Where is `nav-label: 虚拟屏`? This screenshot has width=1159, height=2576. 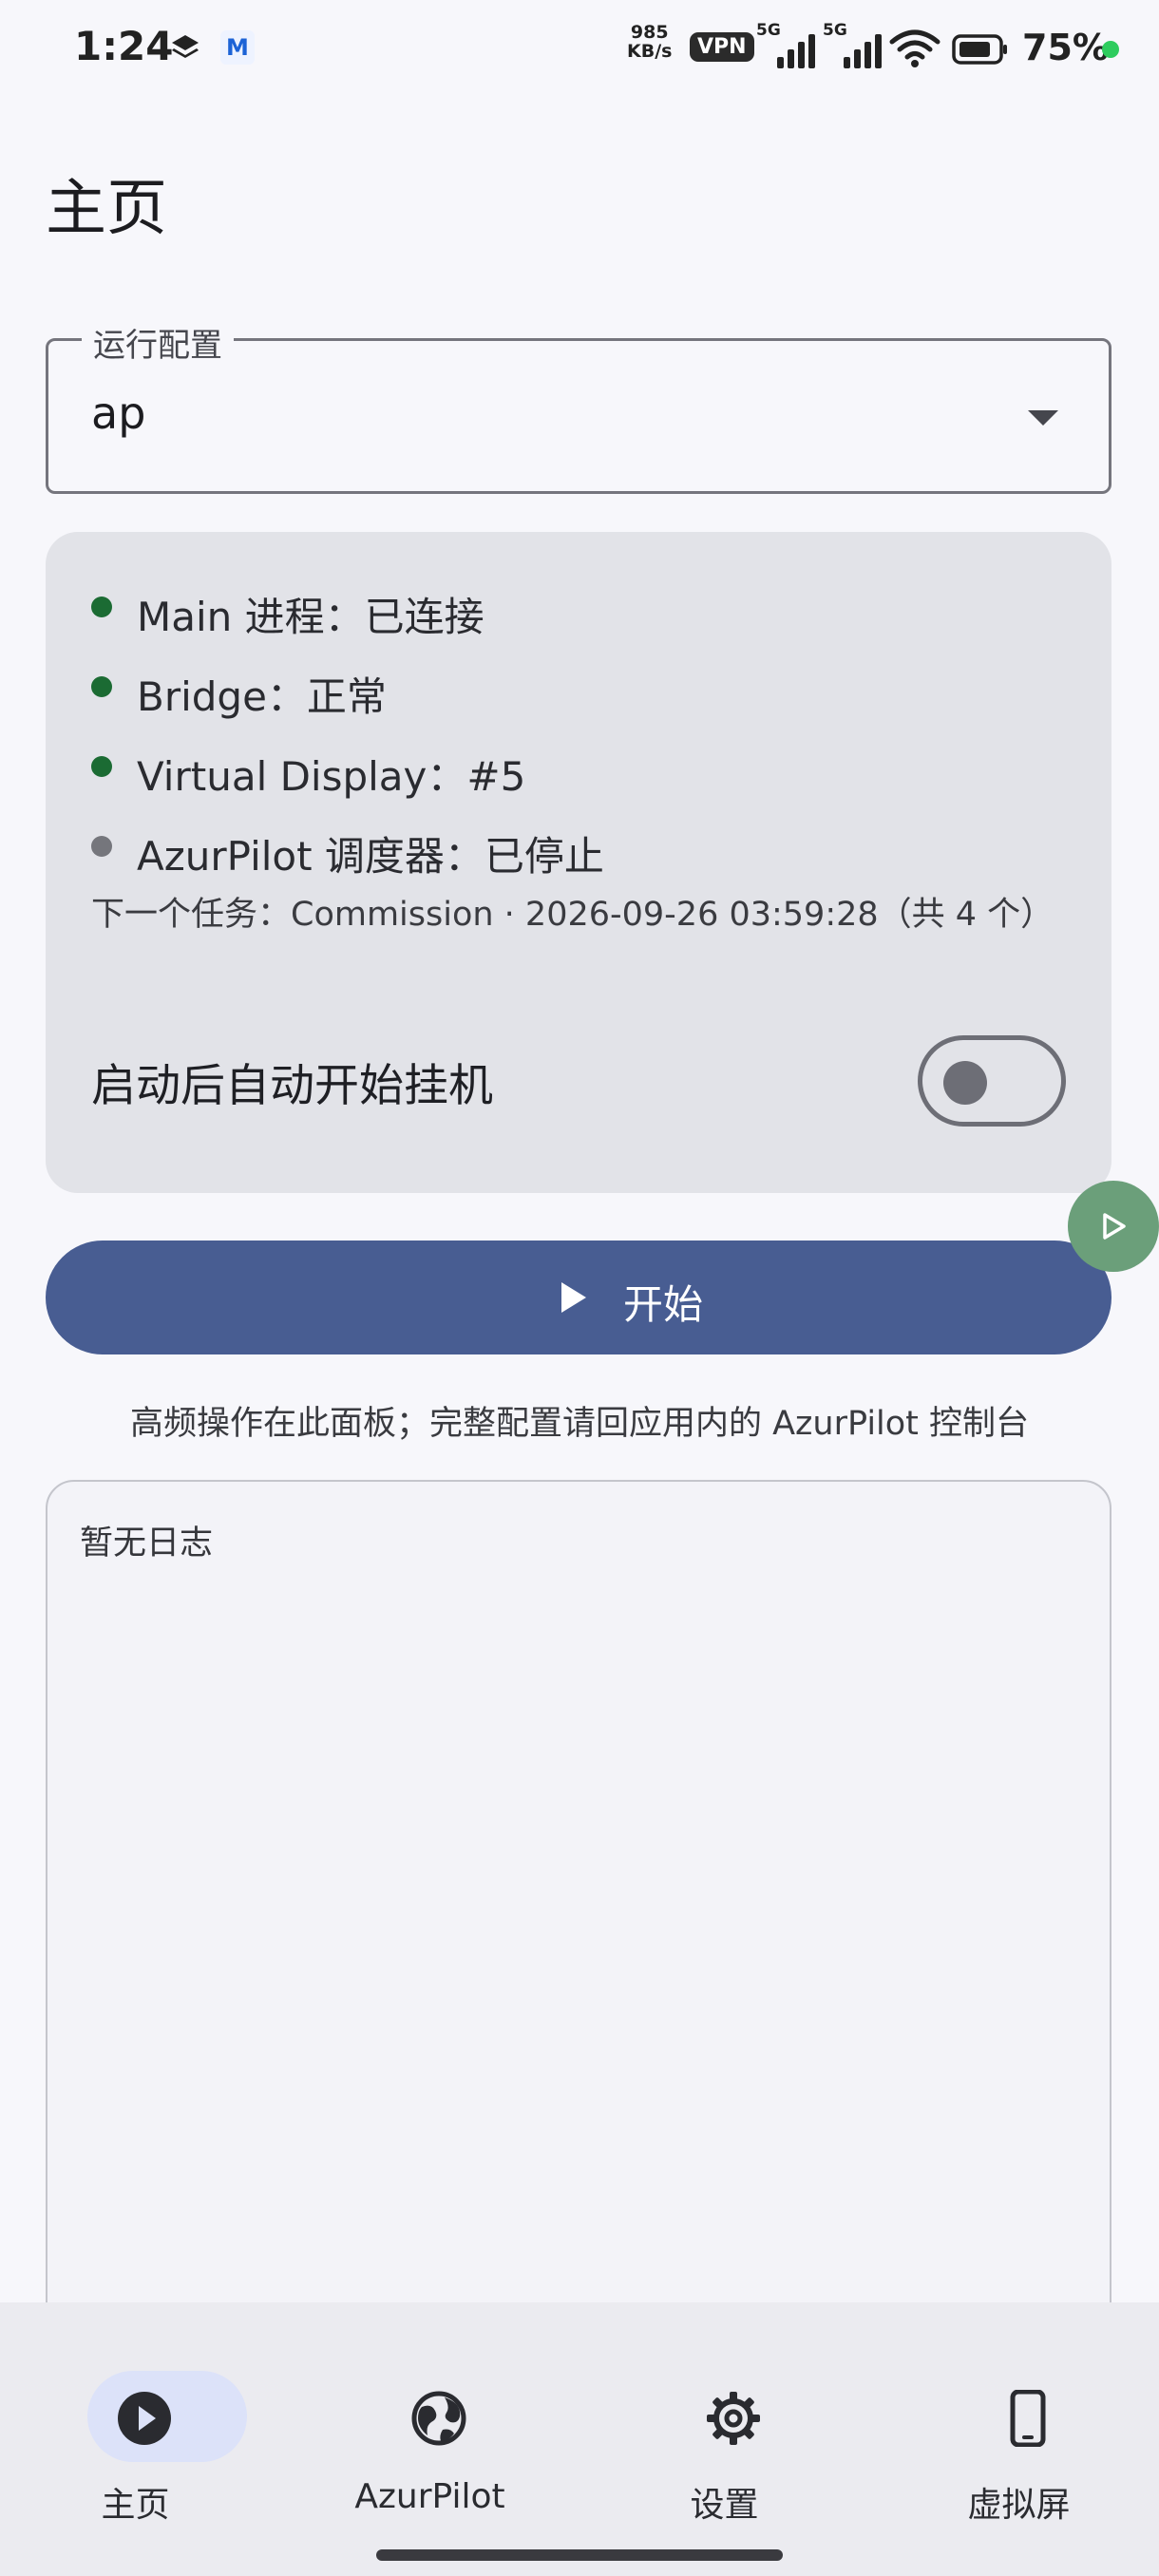
nav-label: 虚拟屏 is located at coordinates (1019, 2505).